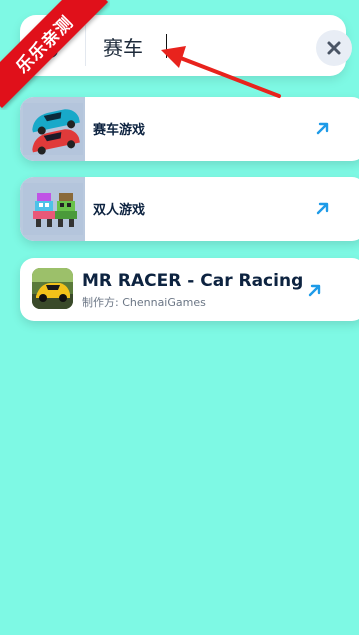 This screenshot has width=359, height=635. I want to click on pixel-characters-image, so click(52, 209).